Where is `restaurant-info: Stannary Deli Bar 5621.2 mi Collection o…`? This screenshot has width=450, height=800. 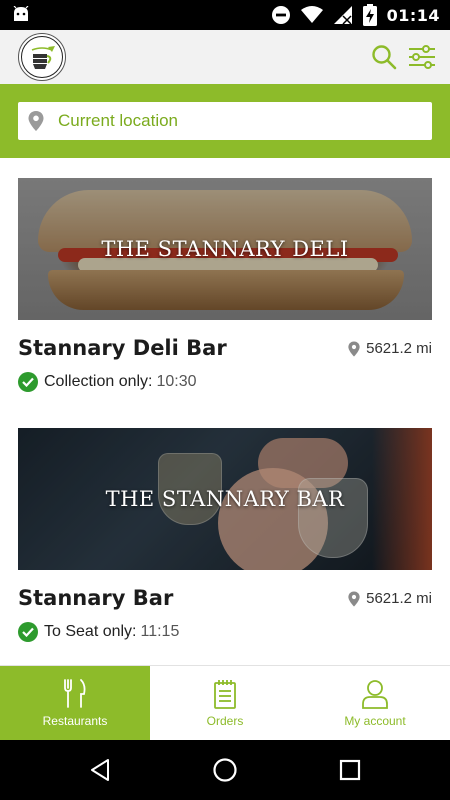 restaurant-info: Stannary Deli Bar 5621.2 mi Collection o… is located at coordinates (225, 365).